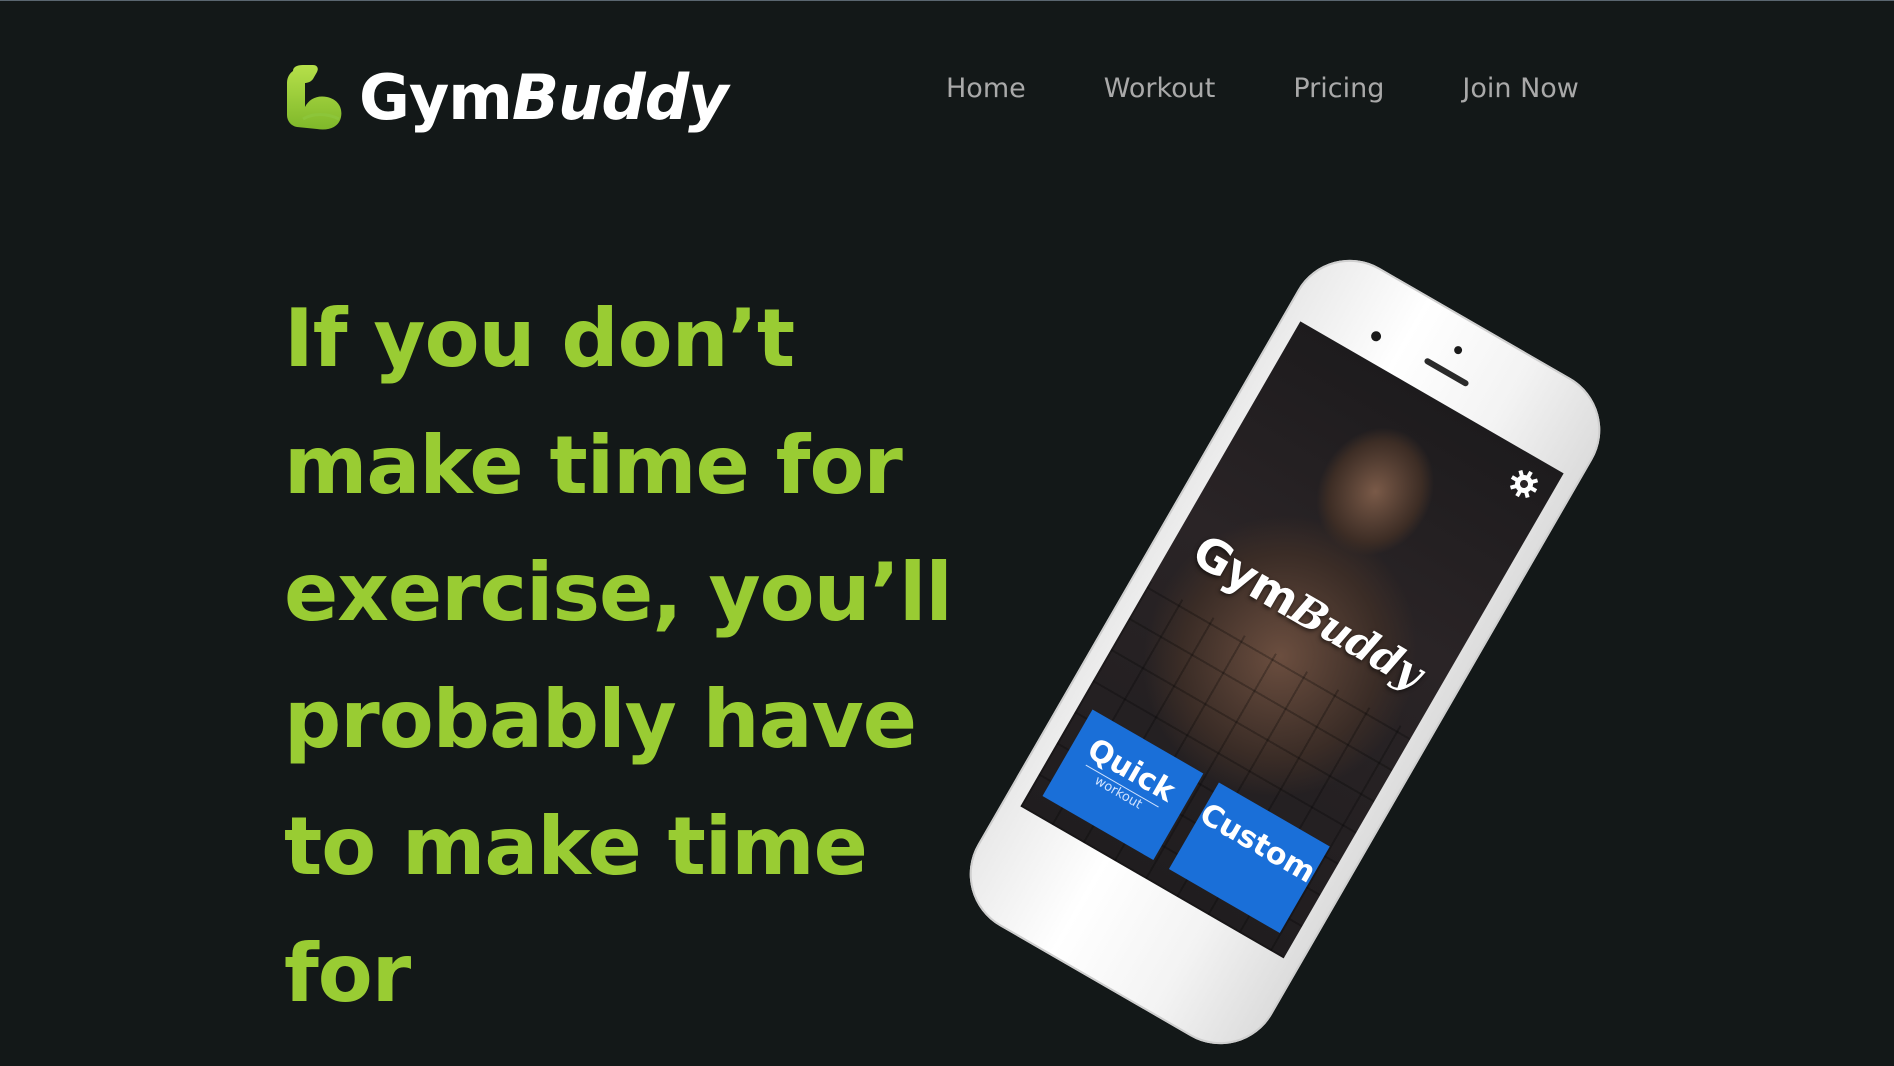 The width and height of the screenshot is (1894, 1066). Describe the element at coordinates (1446, 372) in the screenshot. I see `phone-speaker` at that location.